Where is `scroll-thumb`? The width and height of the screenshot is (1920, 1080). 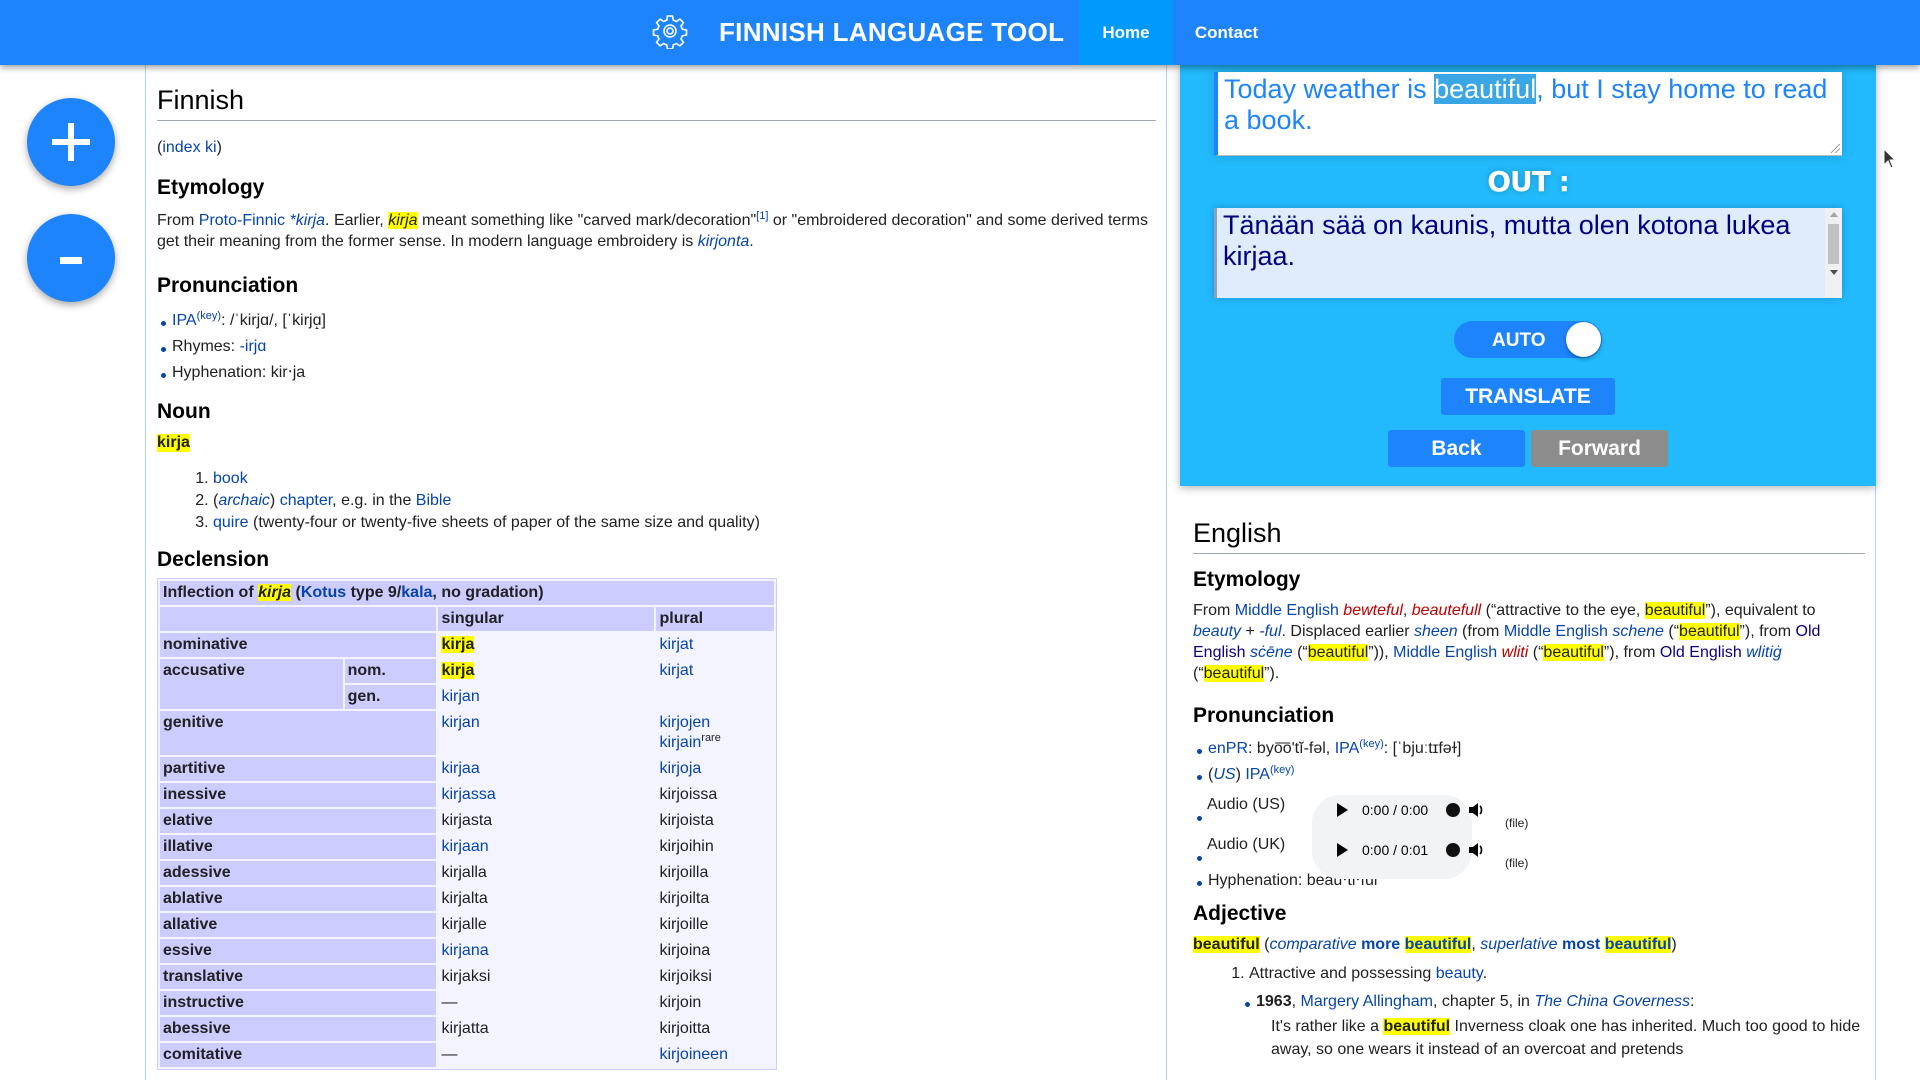
scroll-thumb is located at coordinates (1833, 244).